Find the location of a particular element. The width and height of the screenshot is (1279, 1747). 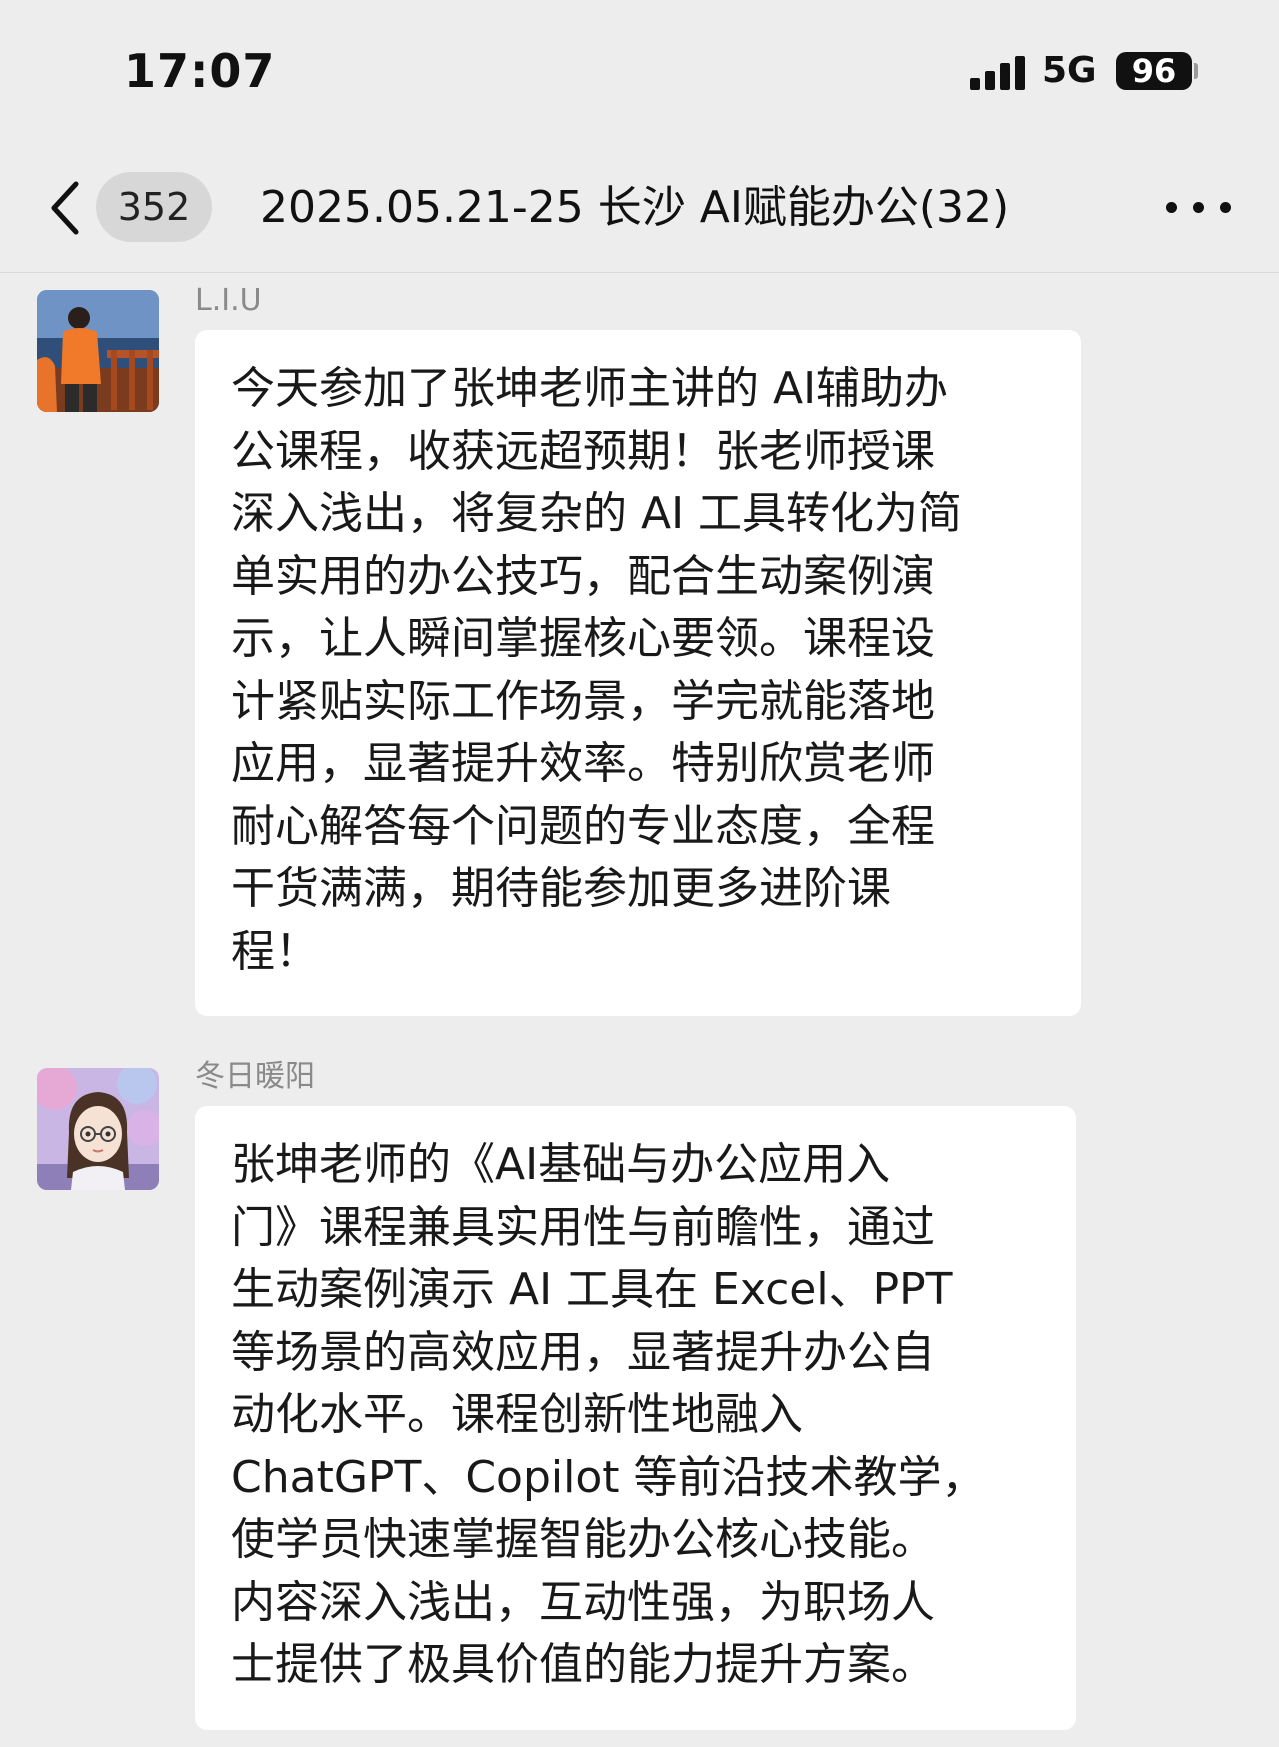

chevron-left-icon is located at coordinates (65, 208).